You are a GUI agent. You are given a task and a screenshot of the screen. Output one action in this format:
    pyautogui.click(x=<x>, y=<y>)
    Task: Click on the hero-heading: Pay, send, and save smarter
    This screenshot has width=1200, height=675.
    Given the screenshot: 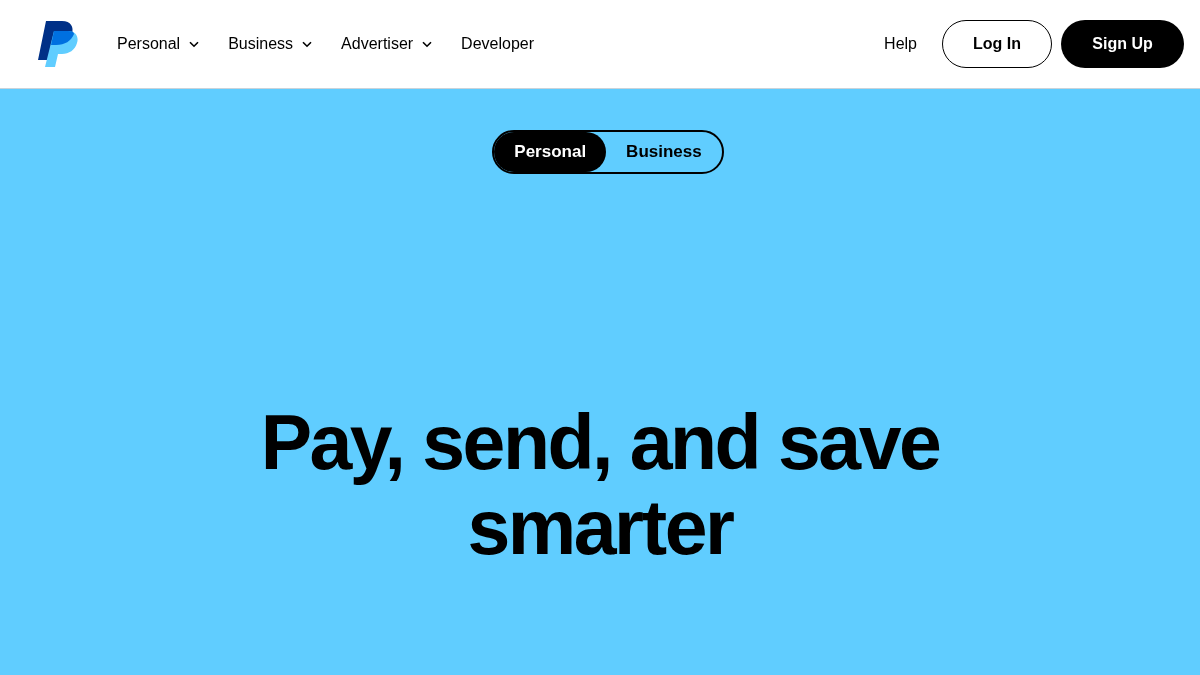 What is the action you would take?
    pyautogui.click(x=600, y=485)
    